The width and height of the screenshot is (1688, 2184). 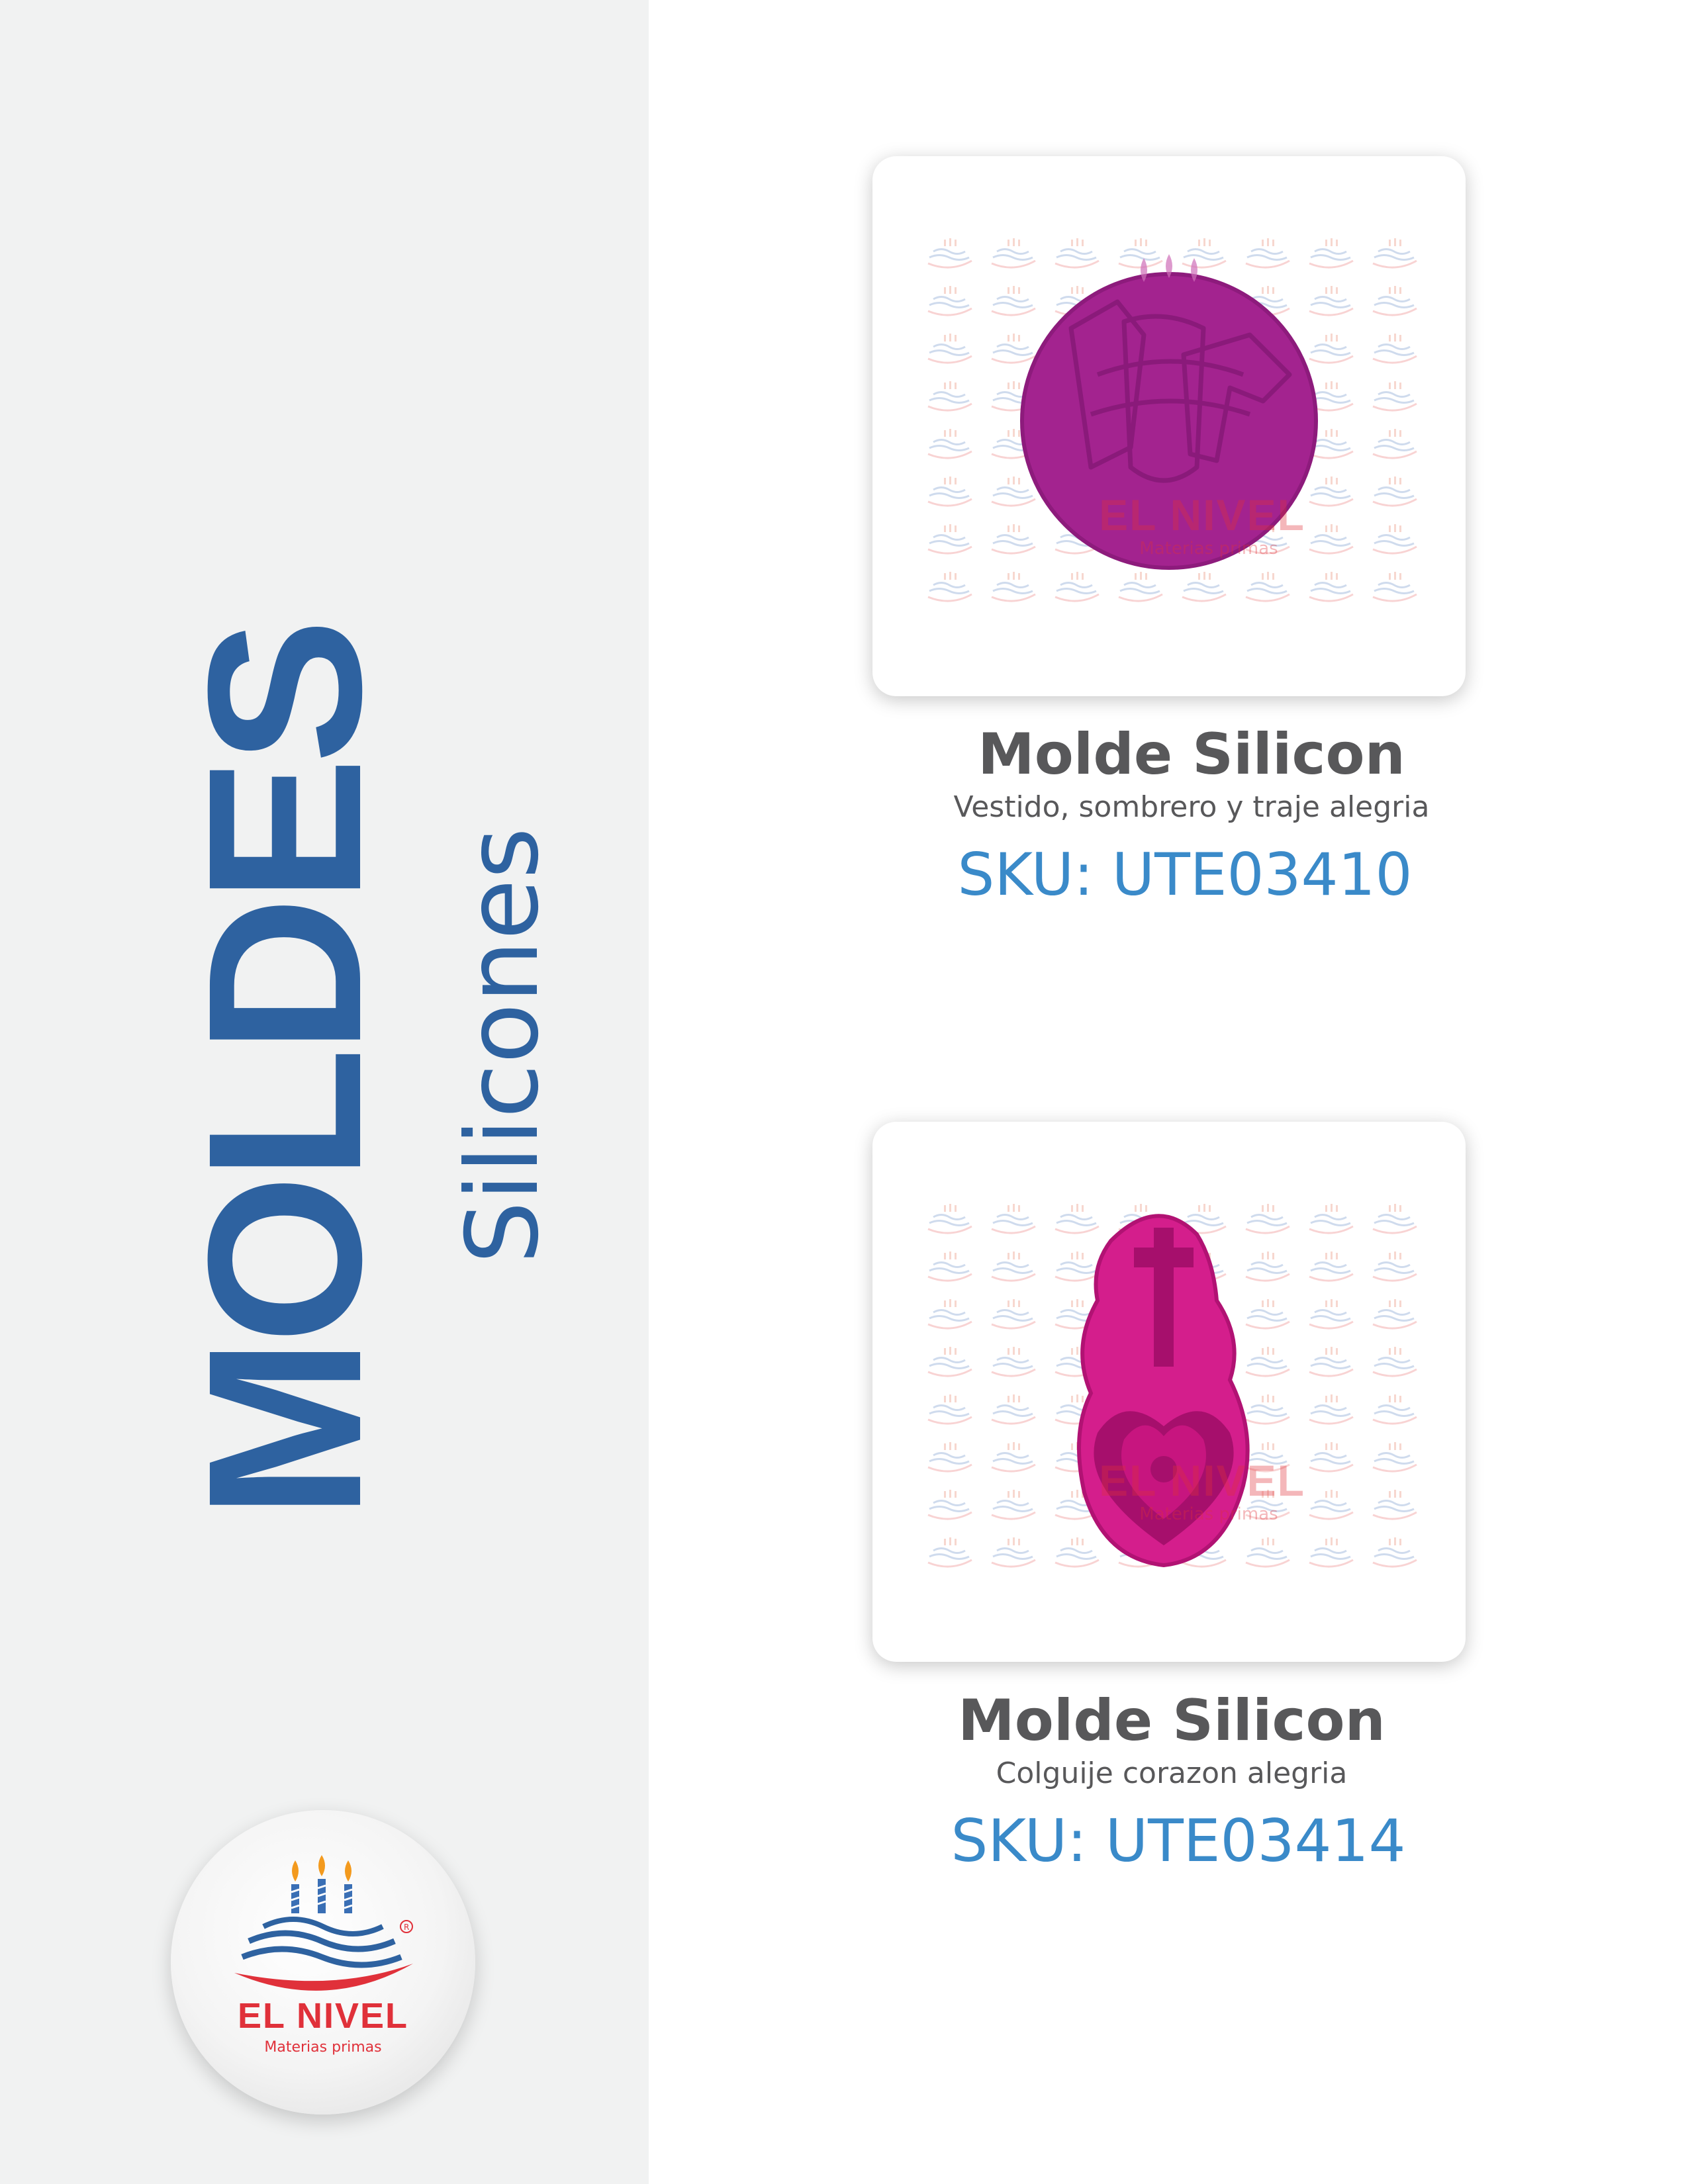 I want to click on mold-dress-hat-suit, so click(x=1169, y=412).